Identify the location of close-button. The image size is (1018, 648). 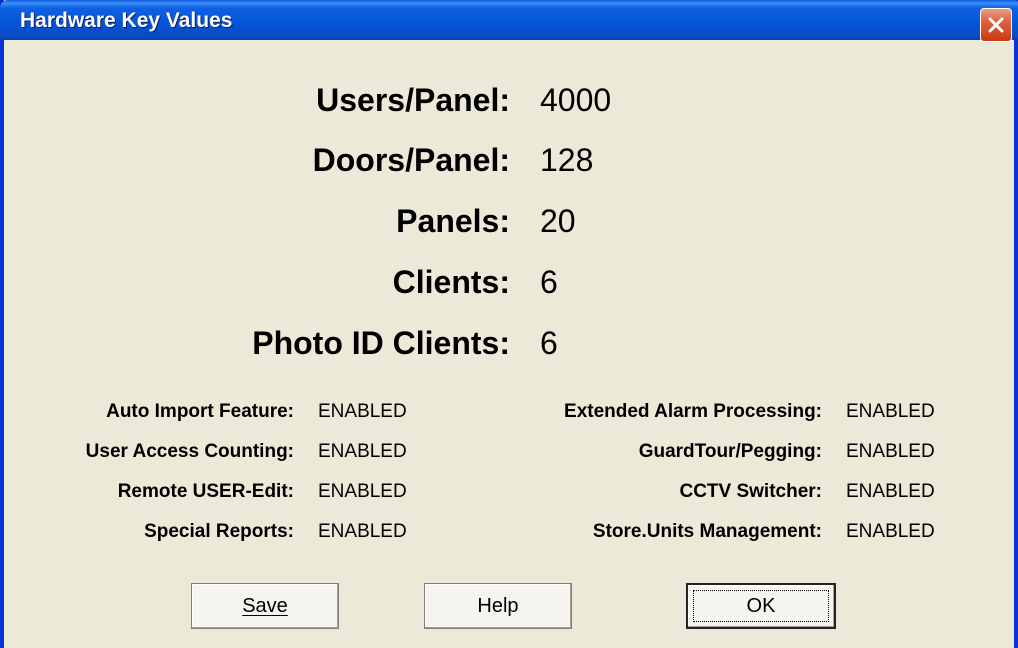
(996, 25).